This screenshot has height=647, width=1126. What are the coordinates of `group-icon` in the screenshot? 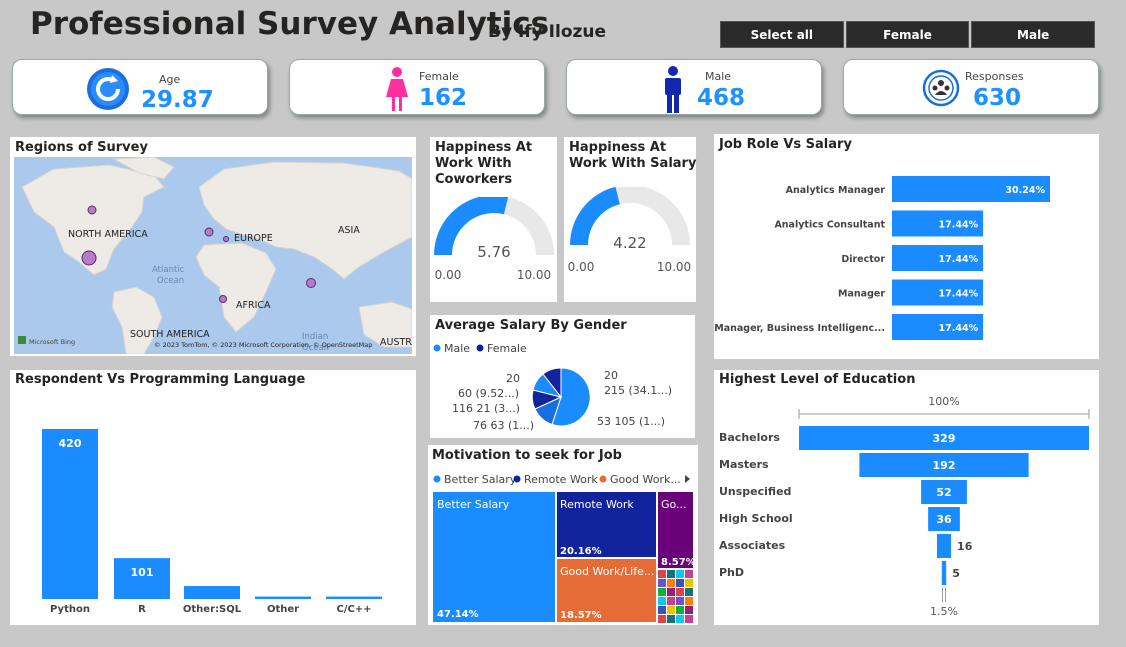 It's located at (941, 88).